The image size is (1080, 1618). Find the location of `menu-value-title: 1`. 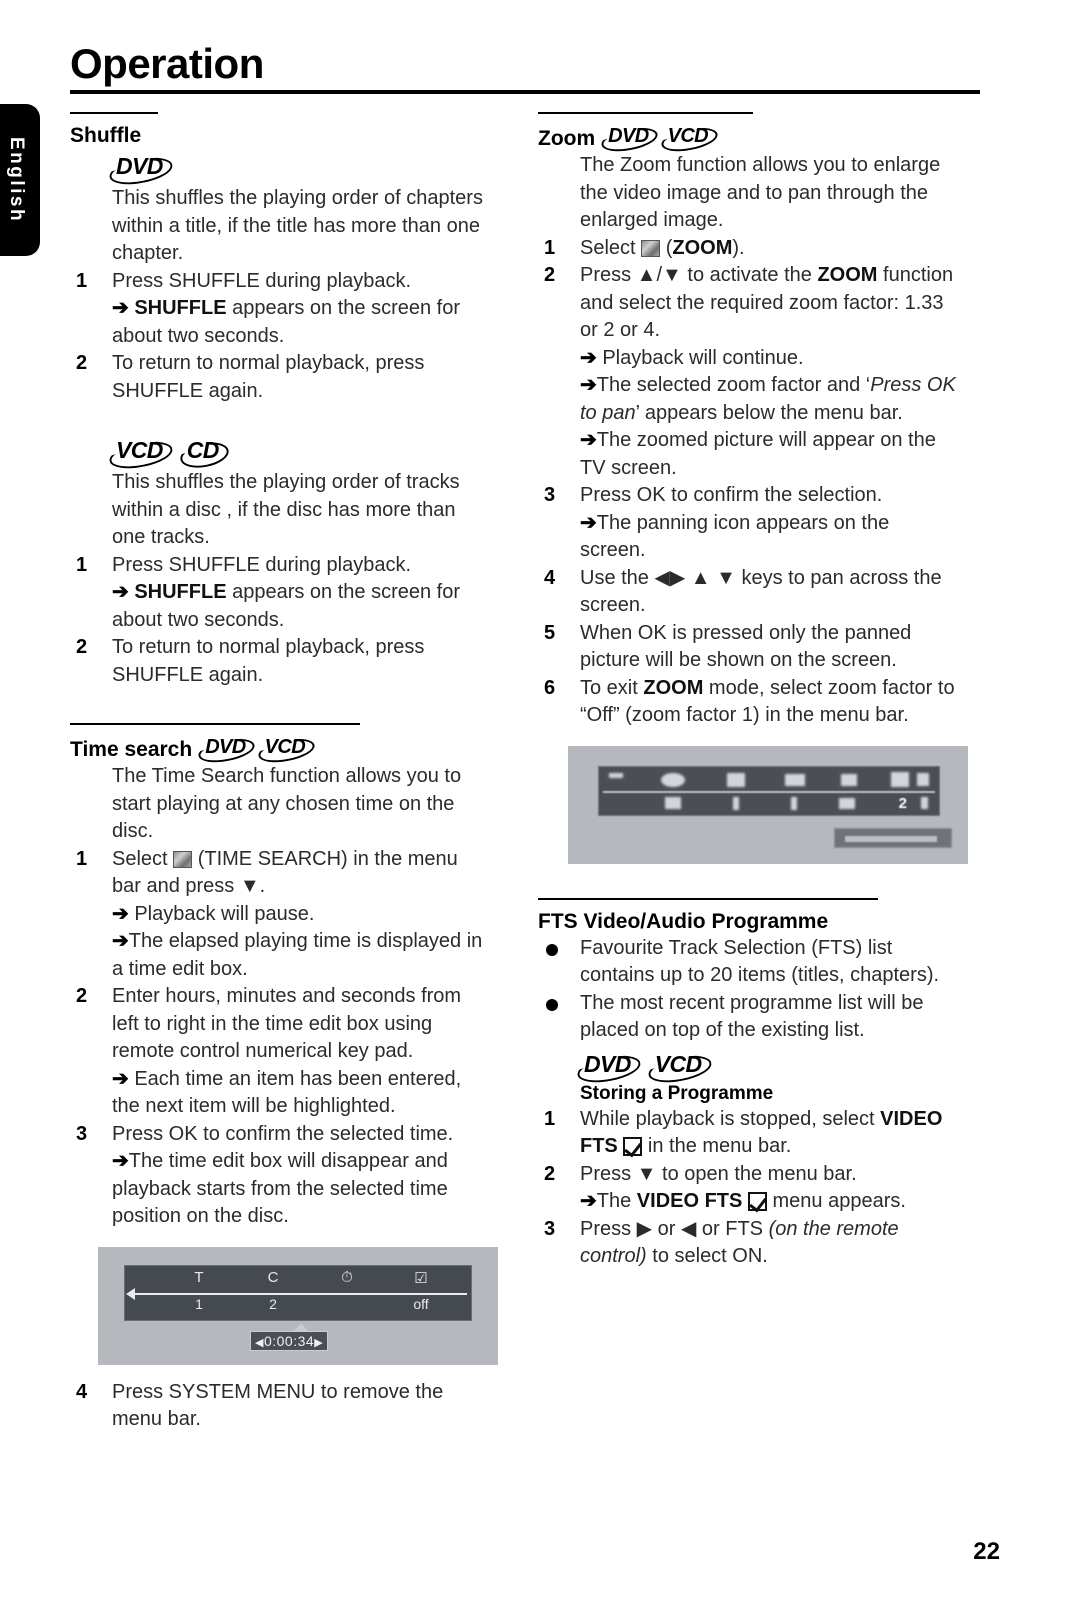

menu-value-title: 1 is located at coordinates (199, 1303).